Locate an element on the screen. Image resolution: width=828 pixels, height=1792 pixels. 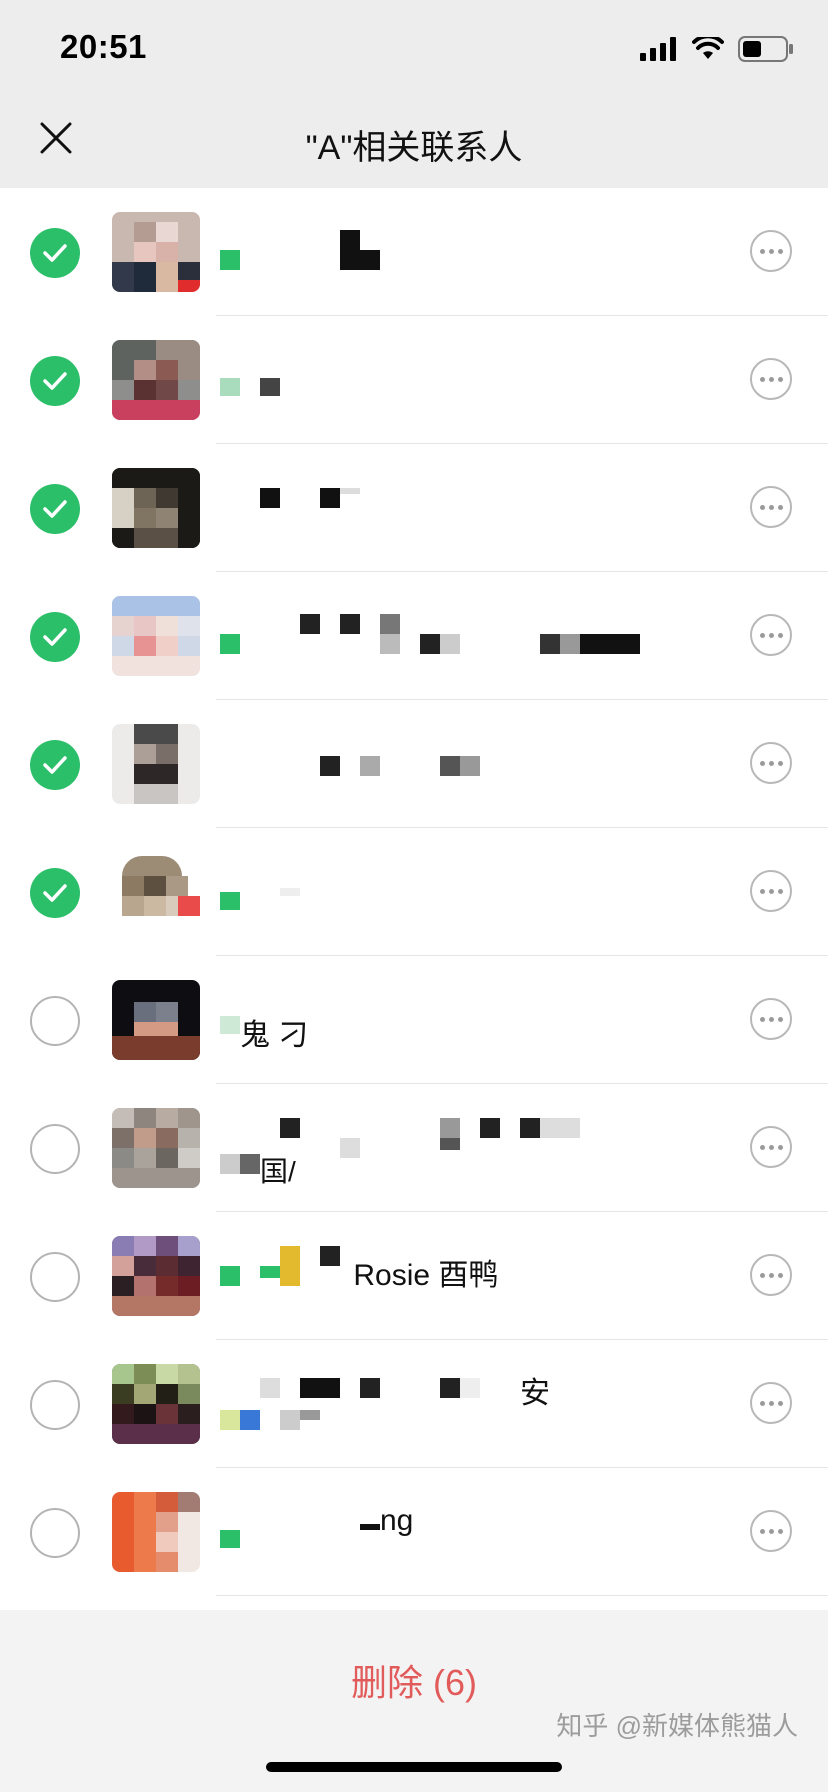
contact-row: 鬼 刁 is located at coordinates (414, 1020).